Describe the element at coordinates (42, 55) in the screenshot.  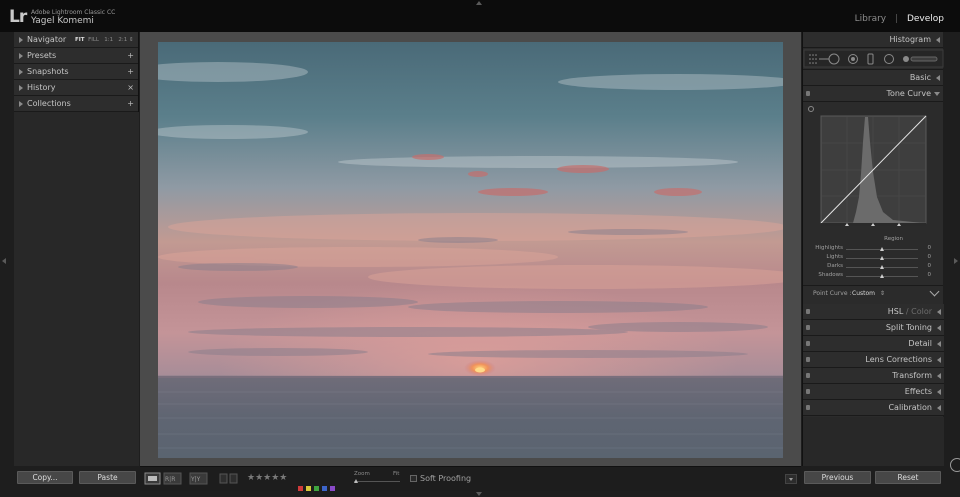
I see `presets-label: Presets` at that location.